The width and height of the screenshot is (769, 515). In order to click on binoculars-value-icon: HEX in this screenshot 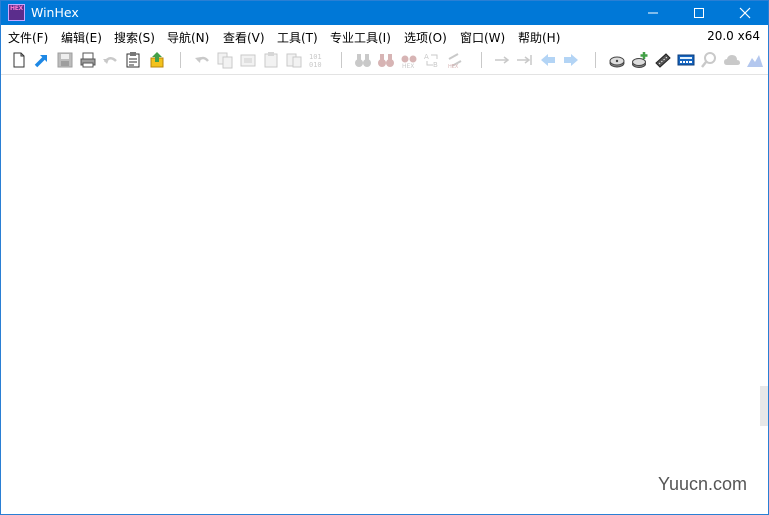, I will do `click(409, 62)`.